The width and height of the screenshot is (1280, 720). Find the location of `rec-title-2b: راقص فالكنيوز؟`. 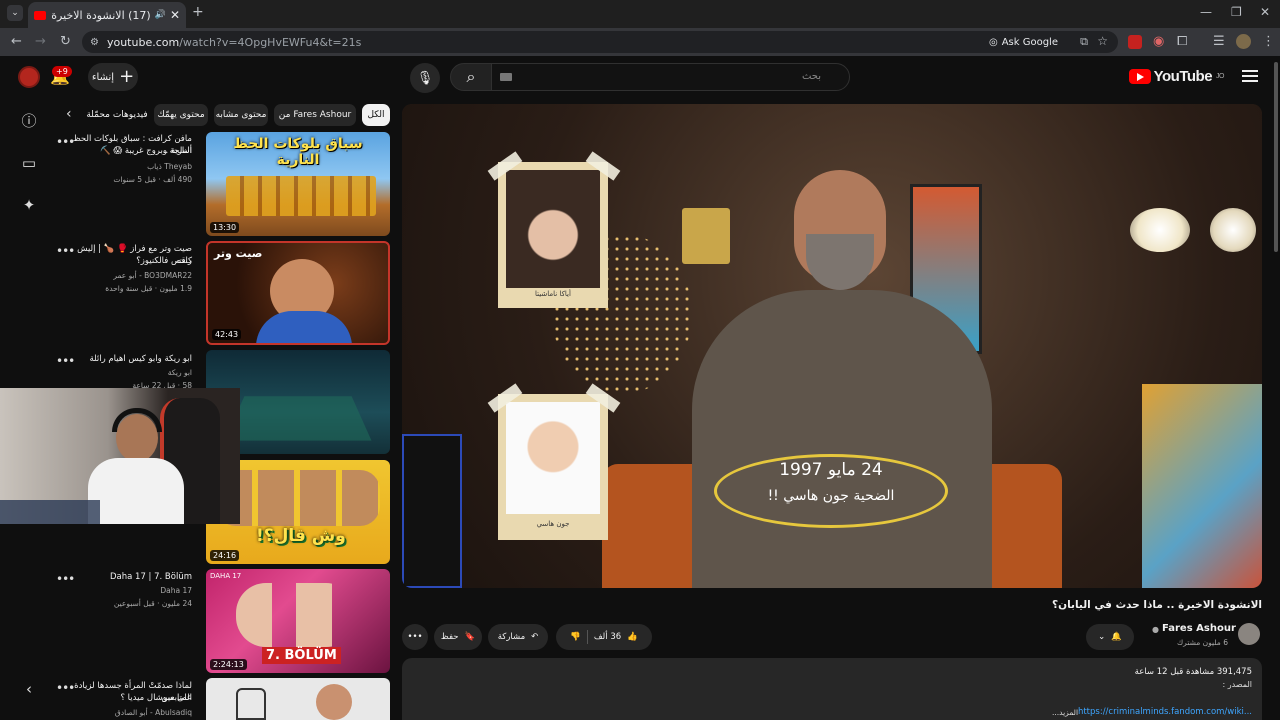

rec-title-2b: راقص فالكنيوز؟ is located at coordinates (127, 261).